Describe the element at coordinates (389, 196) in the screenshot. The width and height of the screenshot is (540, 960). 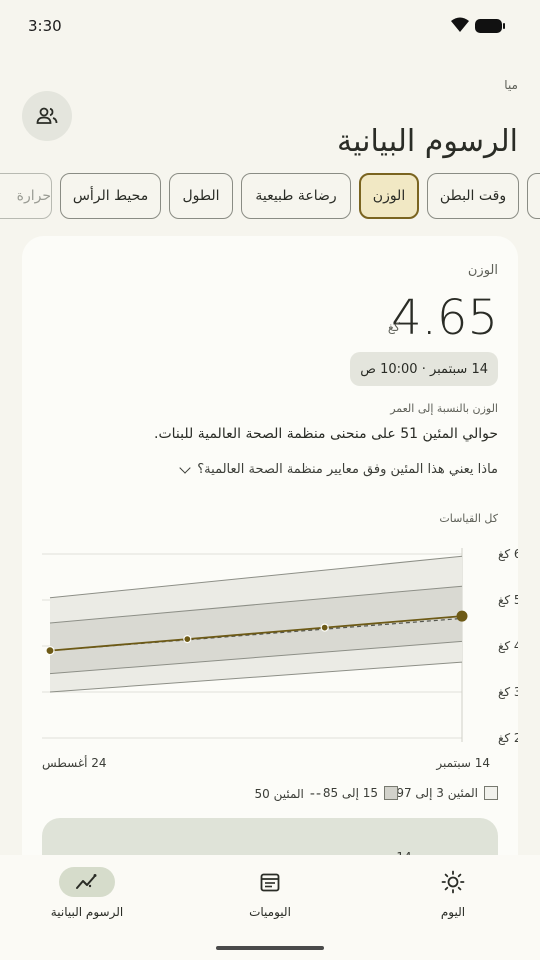
I see `tab-weight: الوزن` at that location.